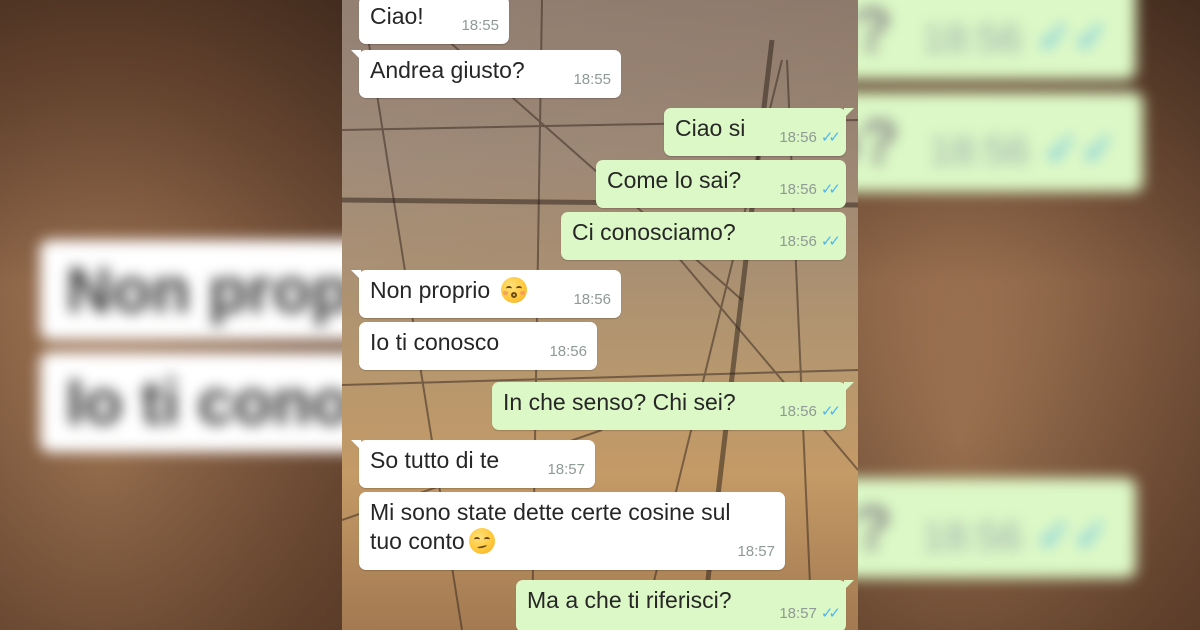  Describe the element at coordinates (1000, 142) in the screenshot. I see `blurred-bubble-out-2: mo?18:56✓✓` at that location.